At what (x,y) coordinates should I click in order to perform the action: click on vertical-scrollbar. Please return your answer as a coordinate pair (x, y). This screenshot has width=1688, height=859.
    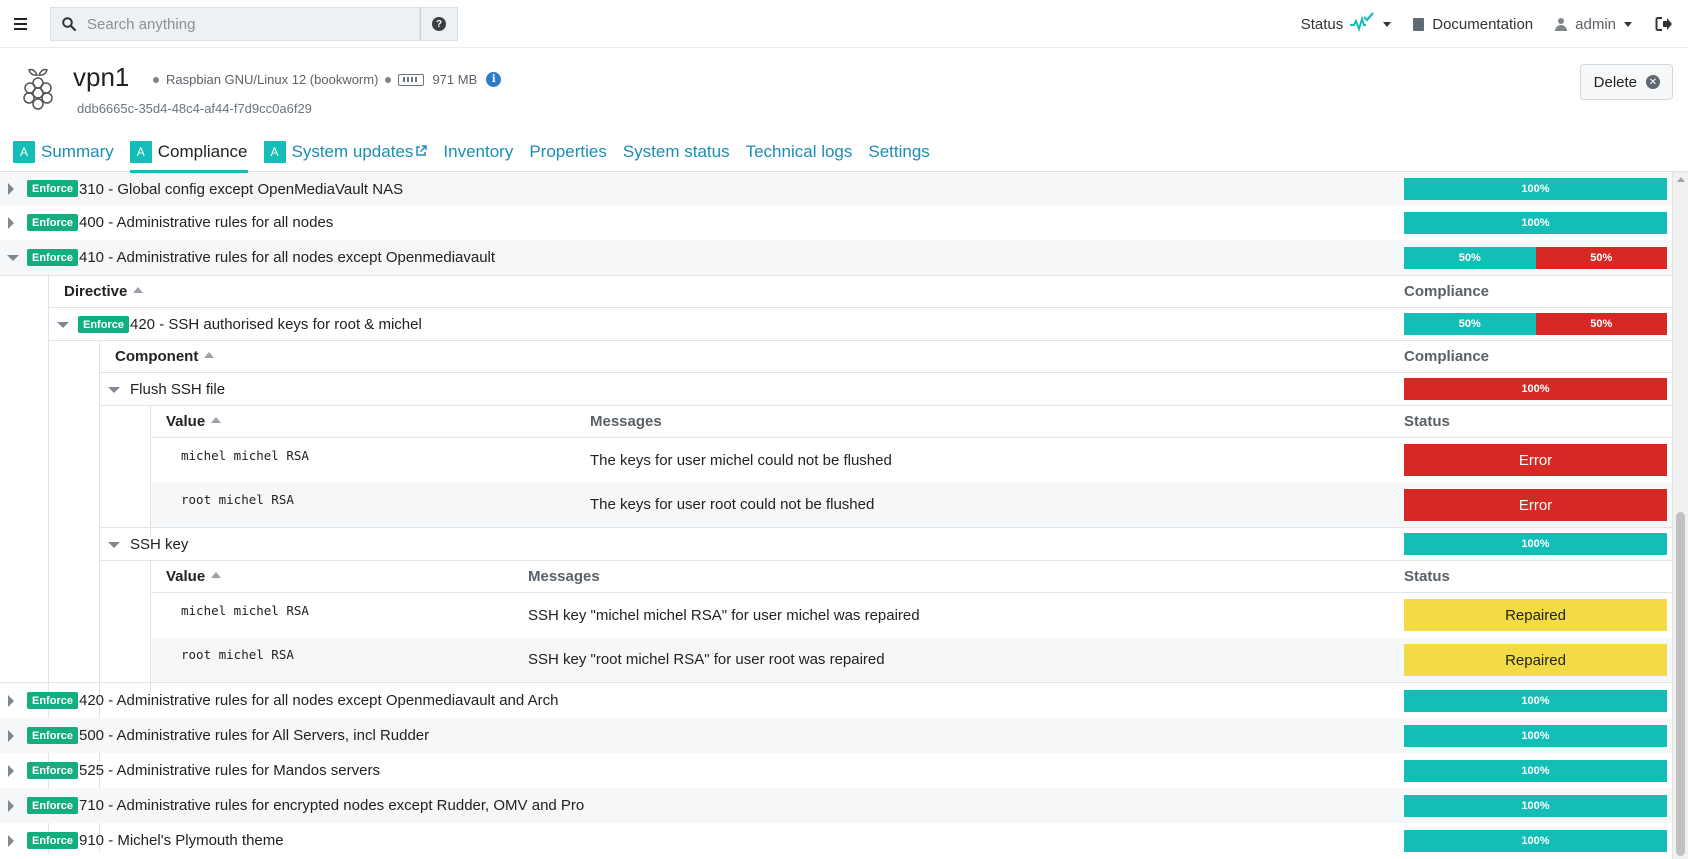
    Looking at the image, I should click on (1680, 515).